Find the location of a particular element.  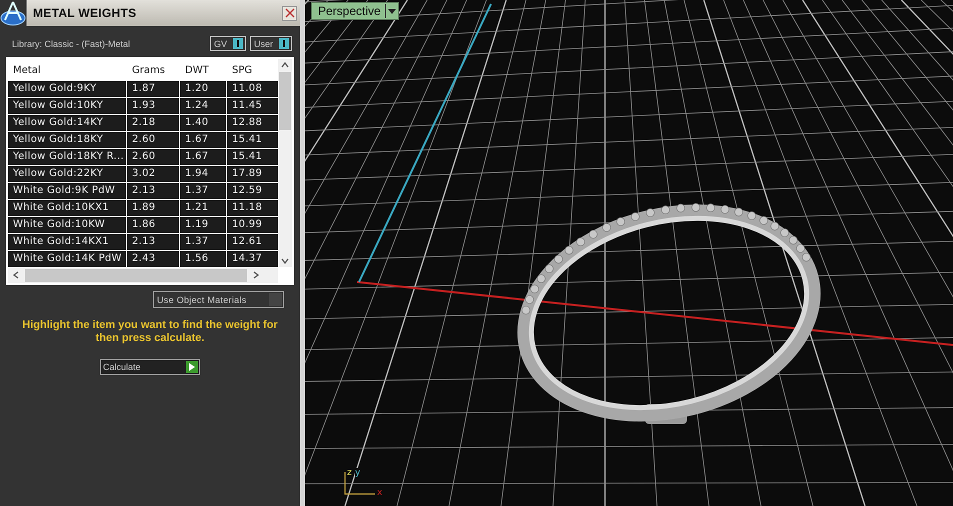

scroll-up-icon is located at coordinates (285, 65).